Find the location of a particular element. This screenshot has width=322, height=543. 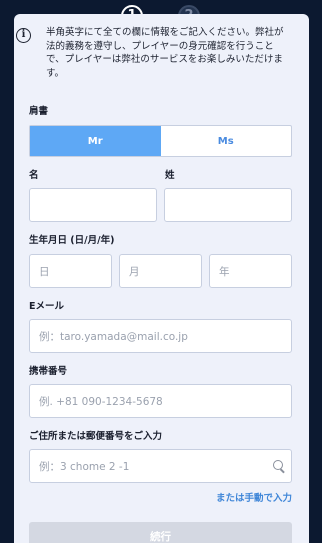

dob-year-input: 年 is located at coordinates (250, 271).